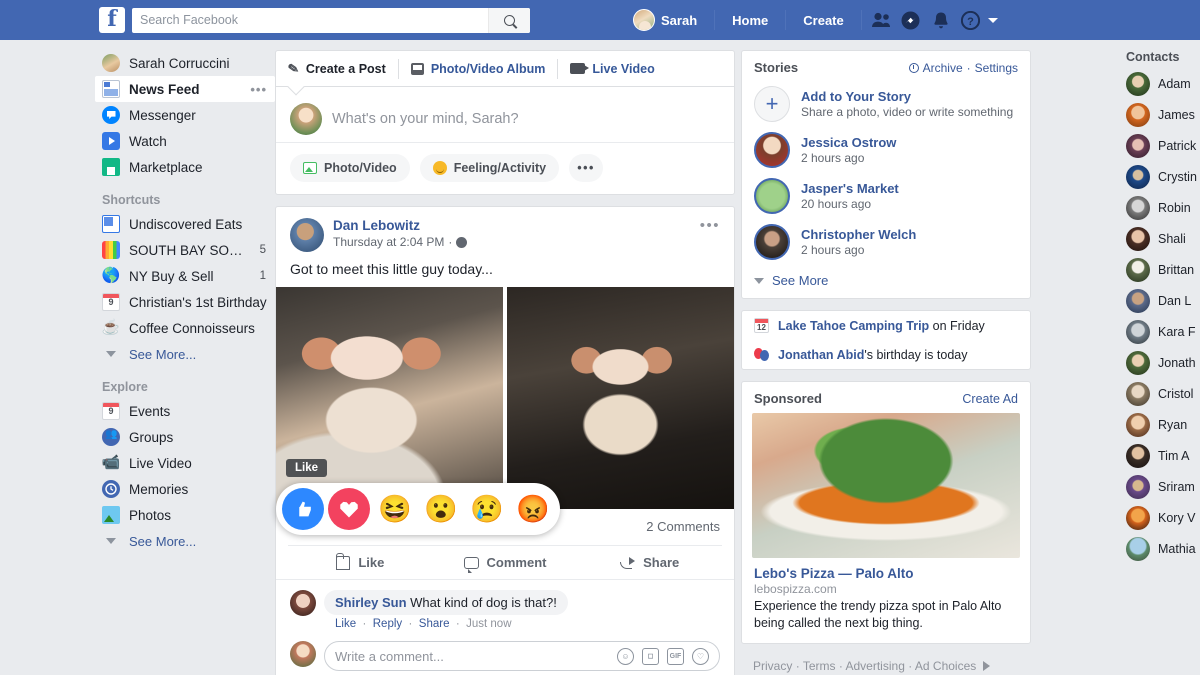 This screenshot has height=675, width=1200. What do you see at coordinates (307, 468) in the screenshot?
I see `like-tooltip: Like` at bounding box center [307, 468].